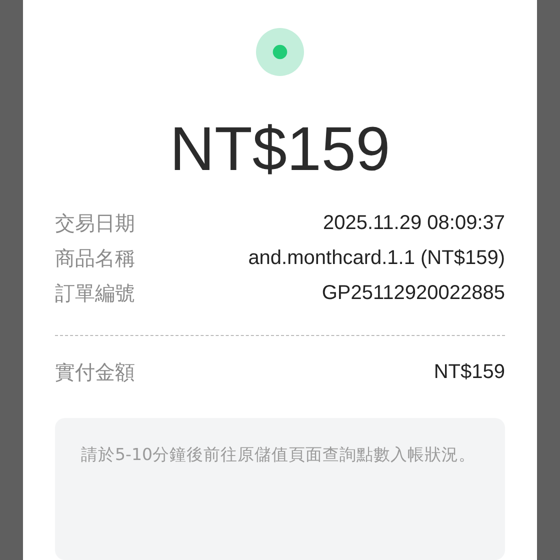 Image resolution: width=560 pixels, height=560 pixels. I want to click on detail-label: 訂單編號, so click(95, 293).